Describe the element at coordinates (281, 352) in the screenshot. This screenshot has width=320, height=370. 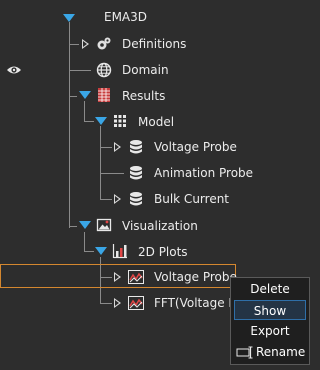
I see `menu-item-rename-label: Rename` at that location.